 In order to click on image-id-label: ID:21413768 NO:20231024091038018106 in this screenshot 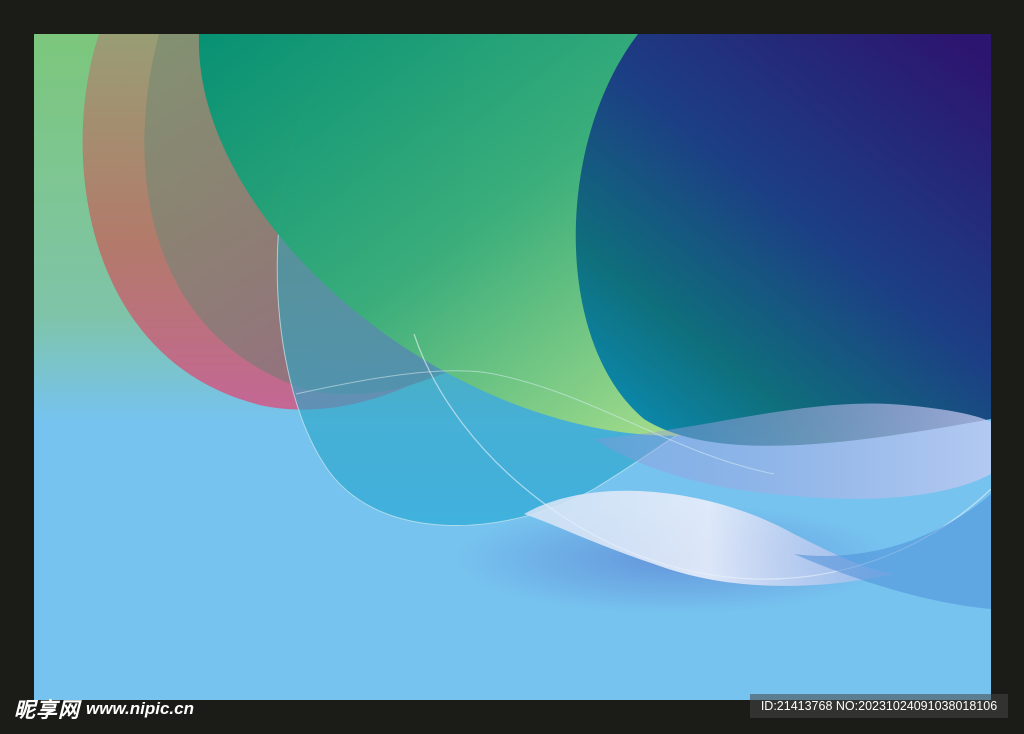, I will do `click(879, 706)`.